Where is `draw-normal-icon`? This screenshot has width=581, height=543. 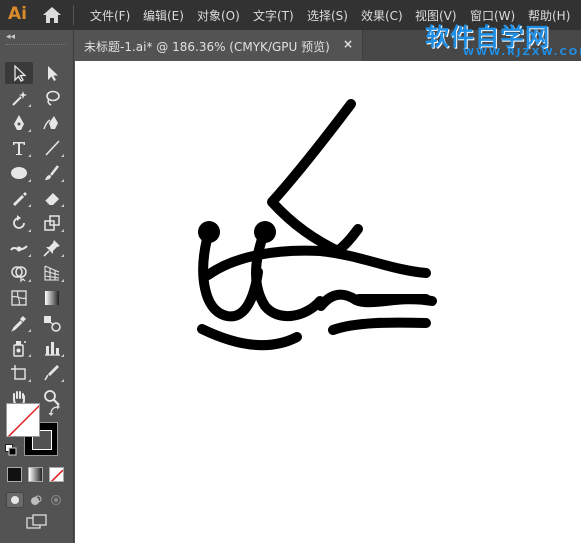 draw-normal-icon is located at coordinates (15, 500).